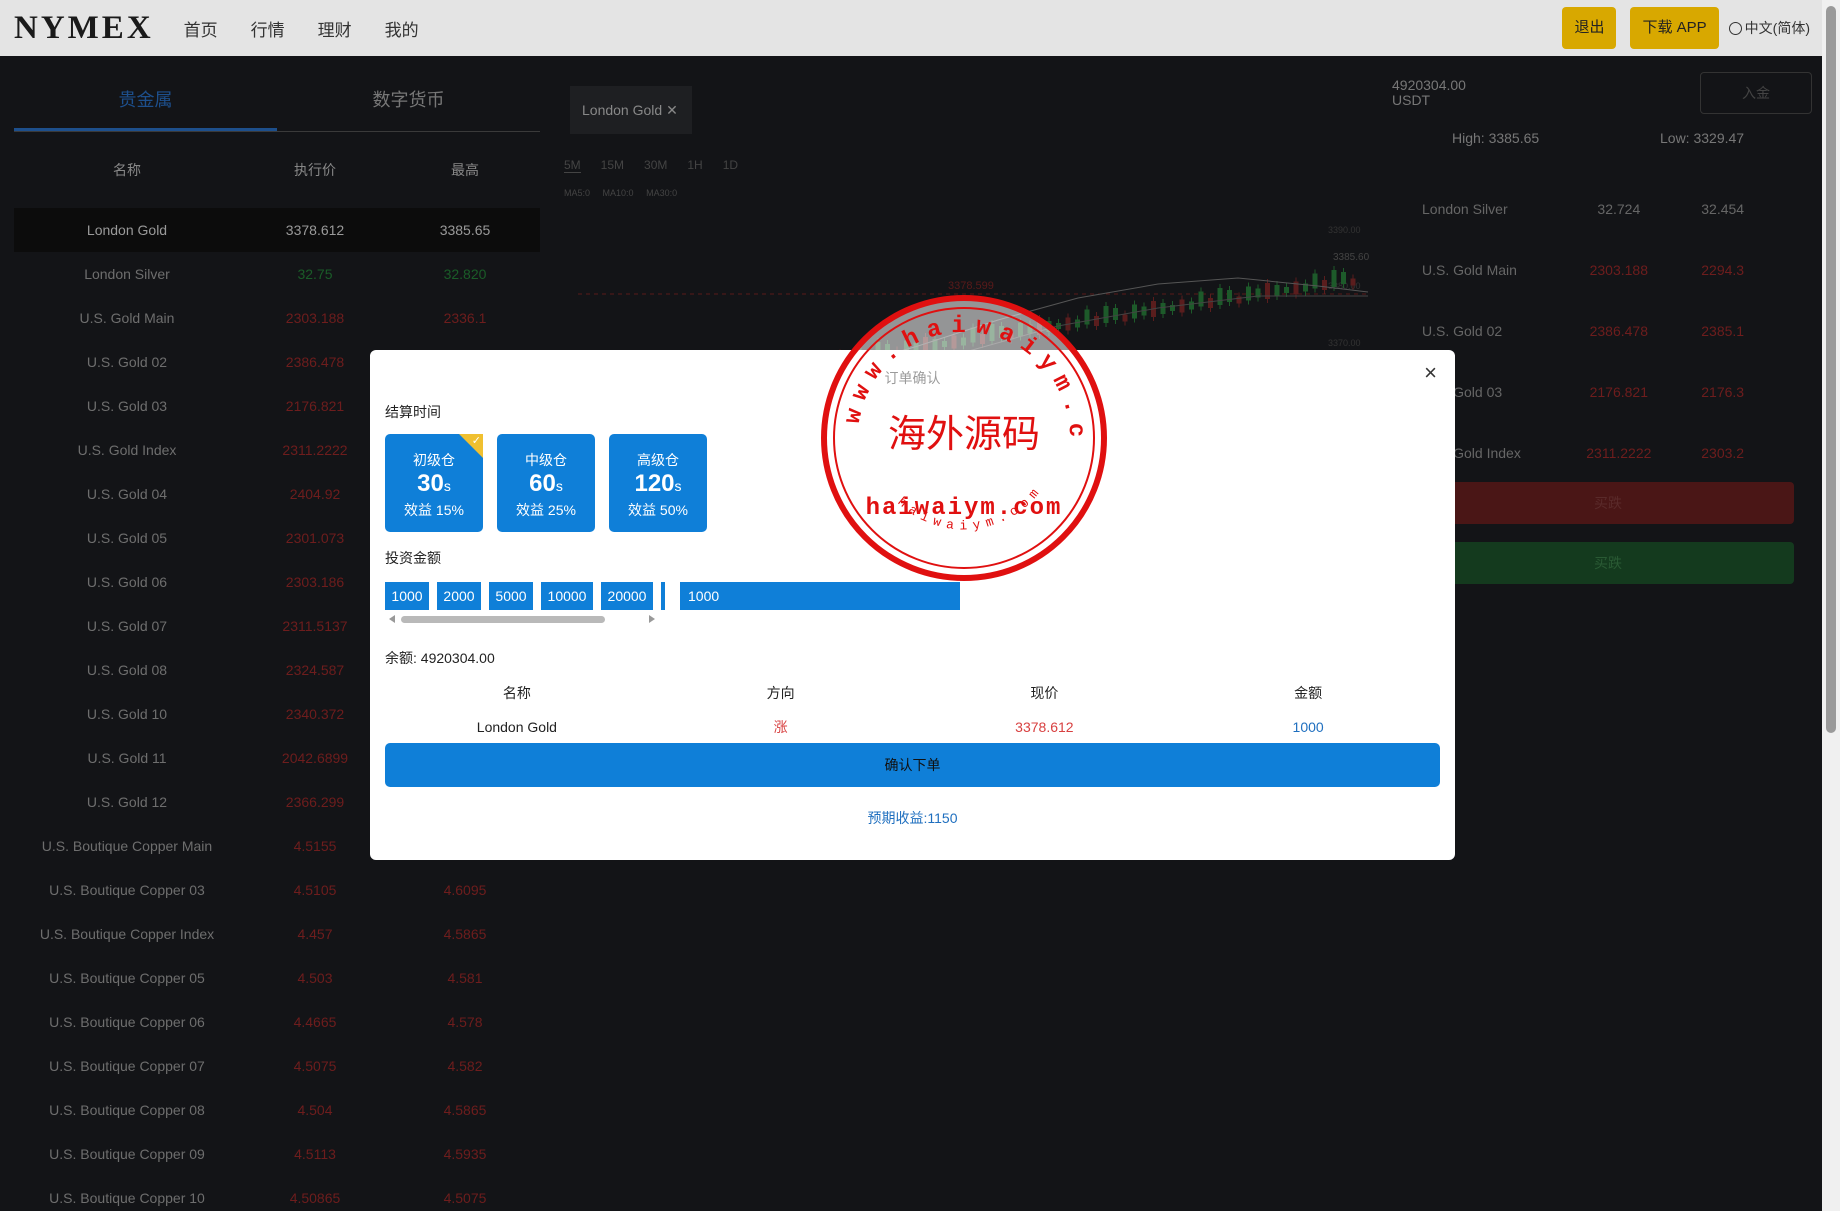 Image resolution: width=1840 pixels, height=1211 pixels. What do you see at coordinates (277, 934) in the screenshot?
I see `market-row: U.S. Boutique Copper Index 4.457 4.5865` at bounding box center [277, 934].